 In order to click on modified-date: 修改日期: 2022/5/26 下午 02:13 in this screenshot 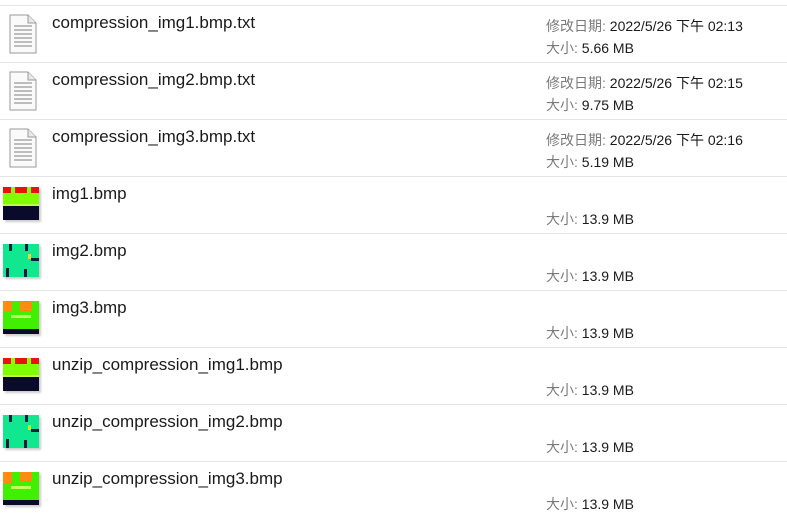, I will do `click(644, 26)`.